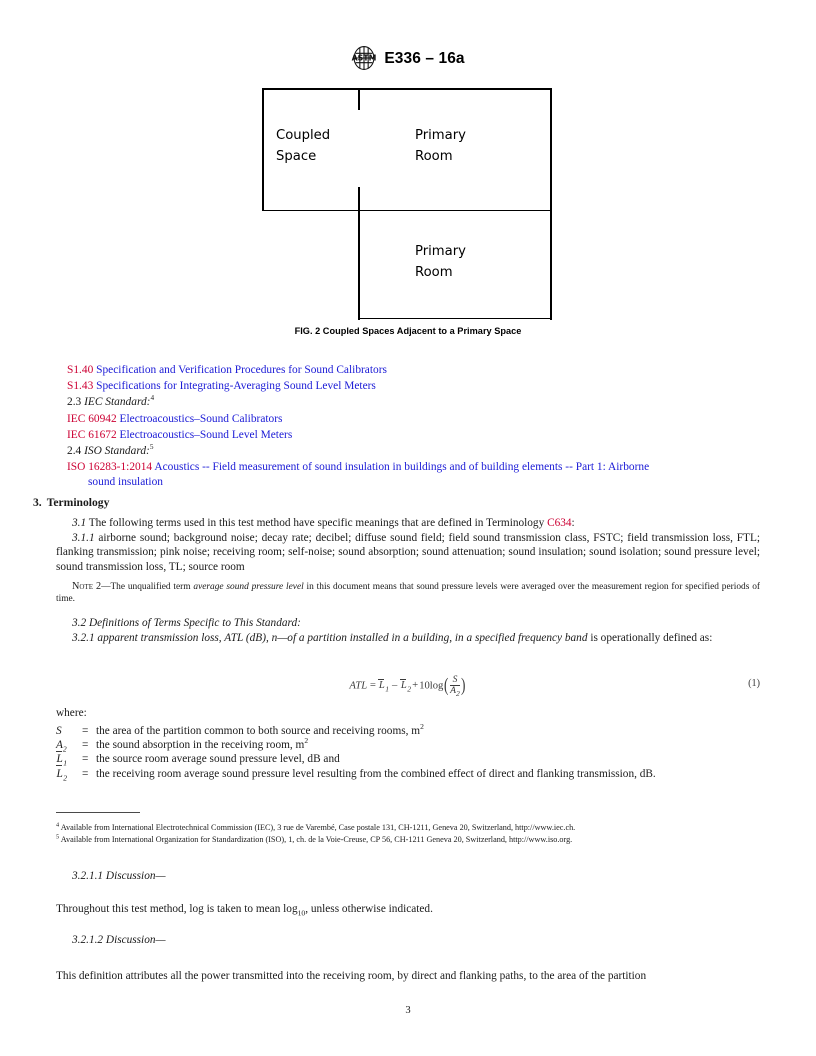  Describe the element at coordinates (408, 876) in the screenshot. I see `discussion-3-2-1-1-heading: 3.2.1.1 Discussion—` at that location.